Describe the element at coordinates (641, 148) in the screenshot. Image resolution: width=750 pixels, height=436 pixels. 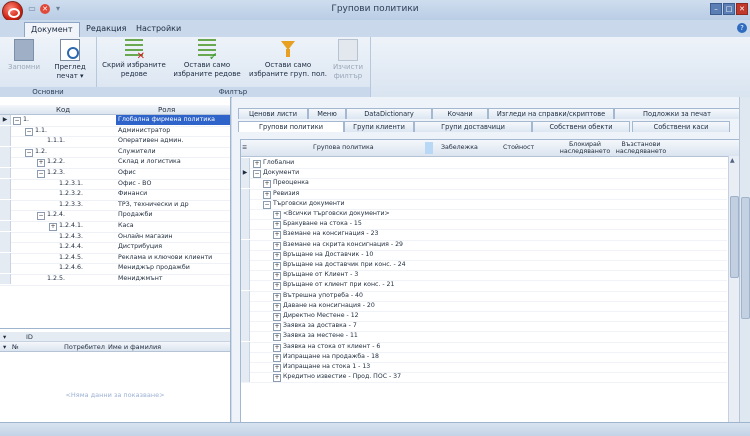
I see `restore-inheritance-header: Възстанови наследяването` at that location.